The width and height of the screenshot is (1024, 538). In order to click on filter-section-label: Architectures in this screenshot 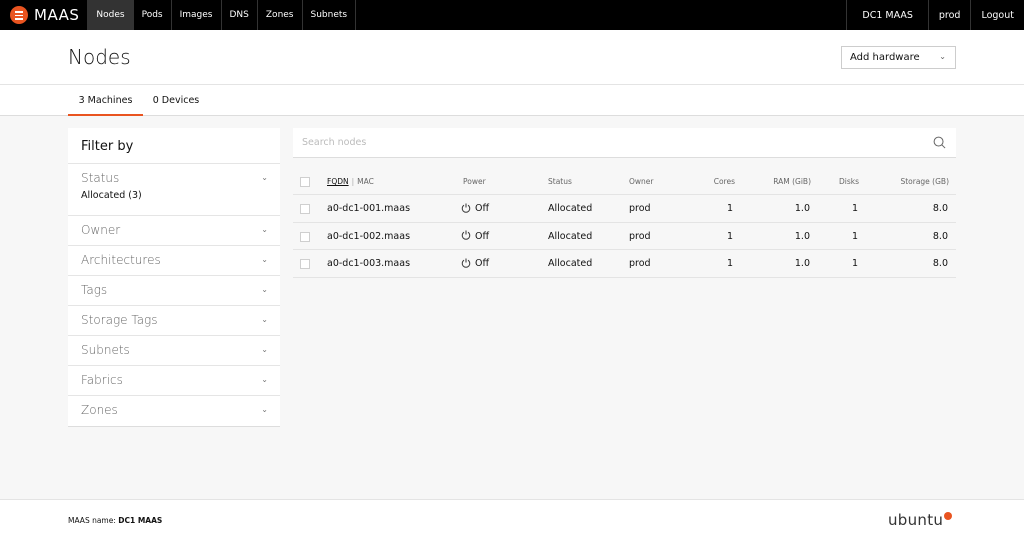, I will do `click(121, 260)`.